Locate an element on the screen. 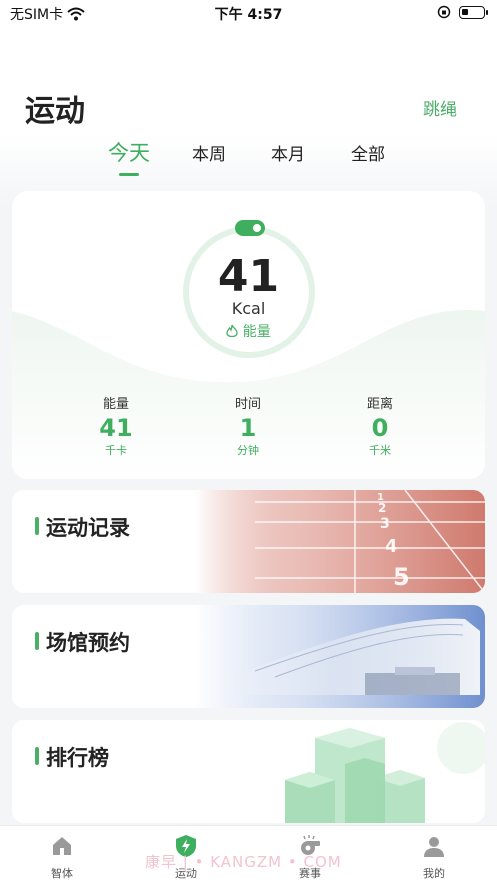  green-blocks-image is located at coordinates (385, 772).